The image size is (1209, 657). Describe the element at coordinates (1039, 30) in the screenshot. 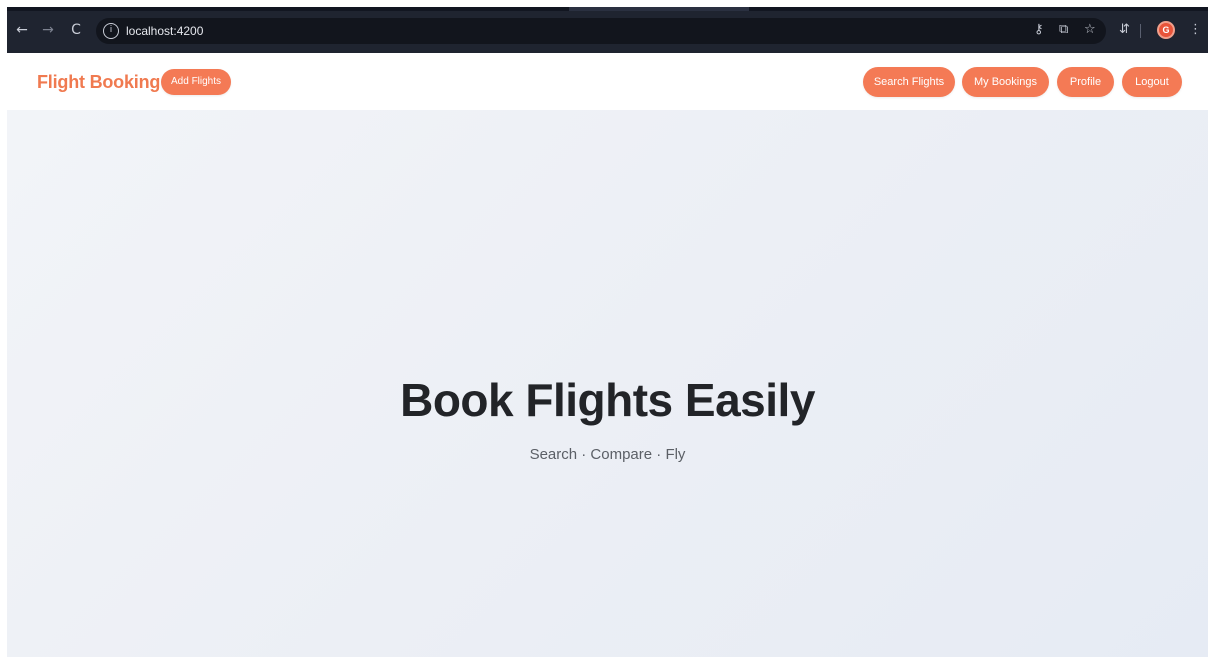

I see `password-key-icon: ⚷` at that location.